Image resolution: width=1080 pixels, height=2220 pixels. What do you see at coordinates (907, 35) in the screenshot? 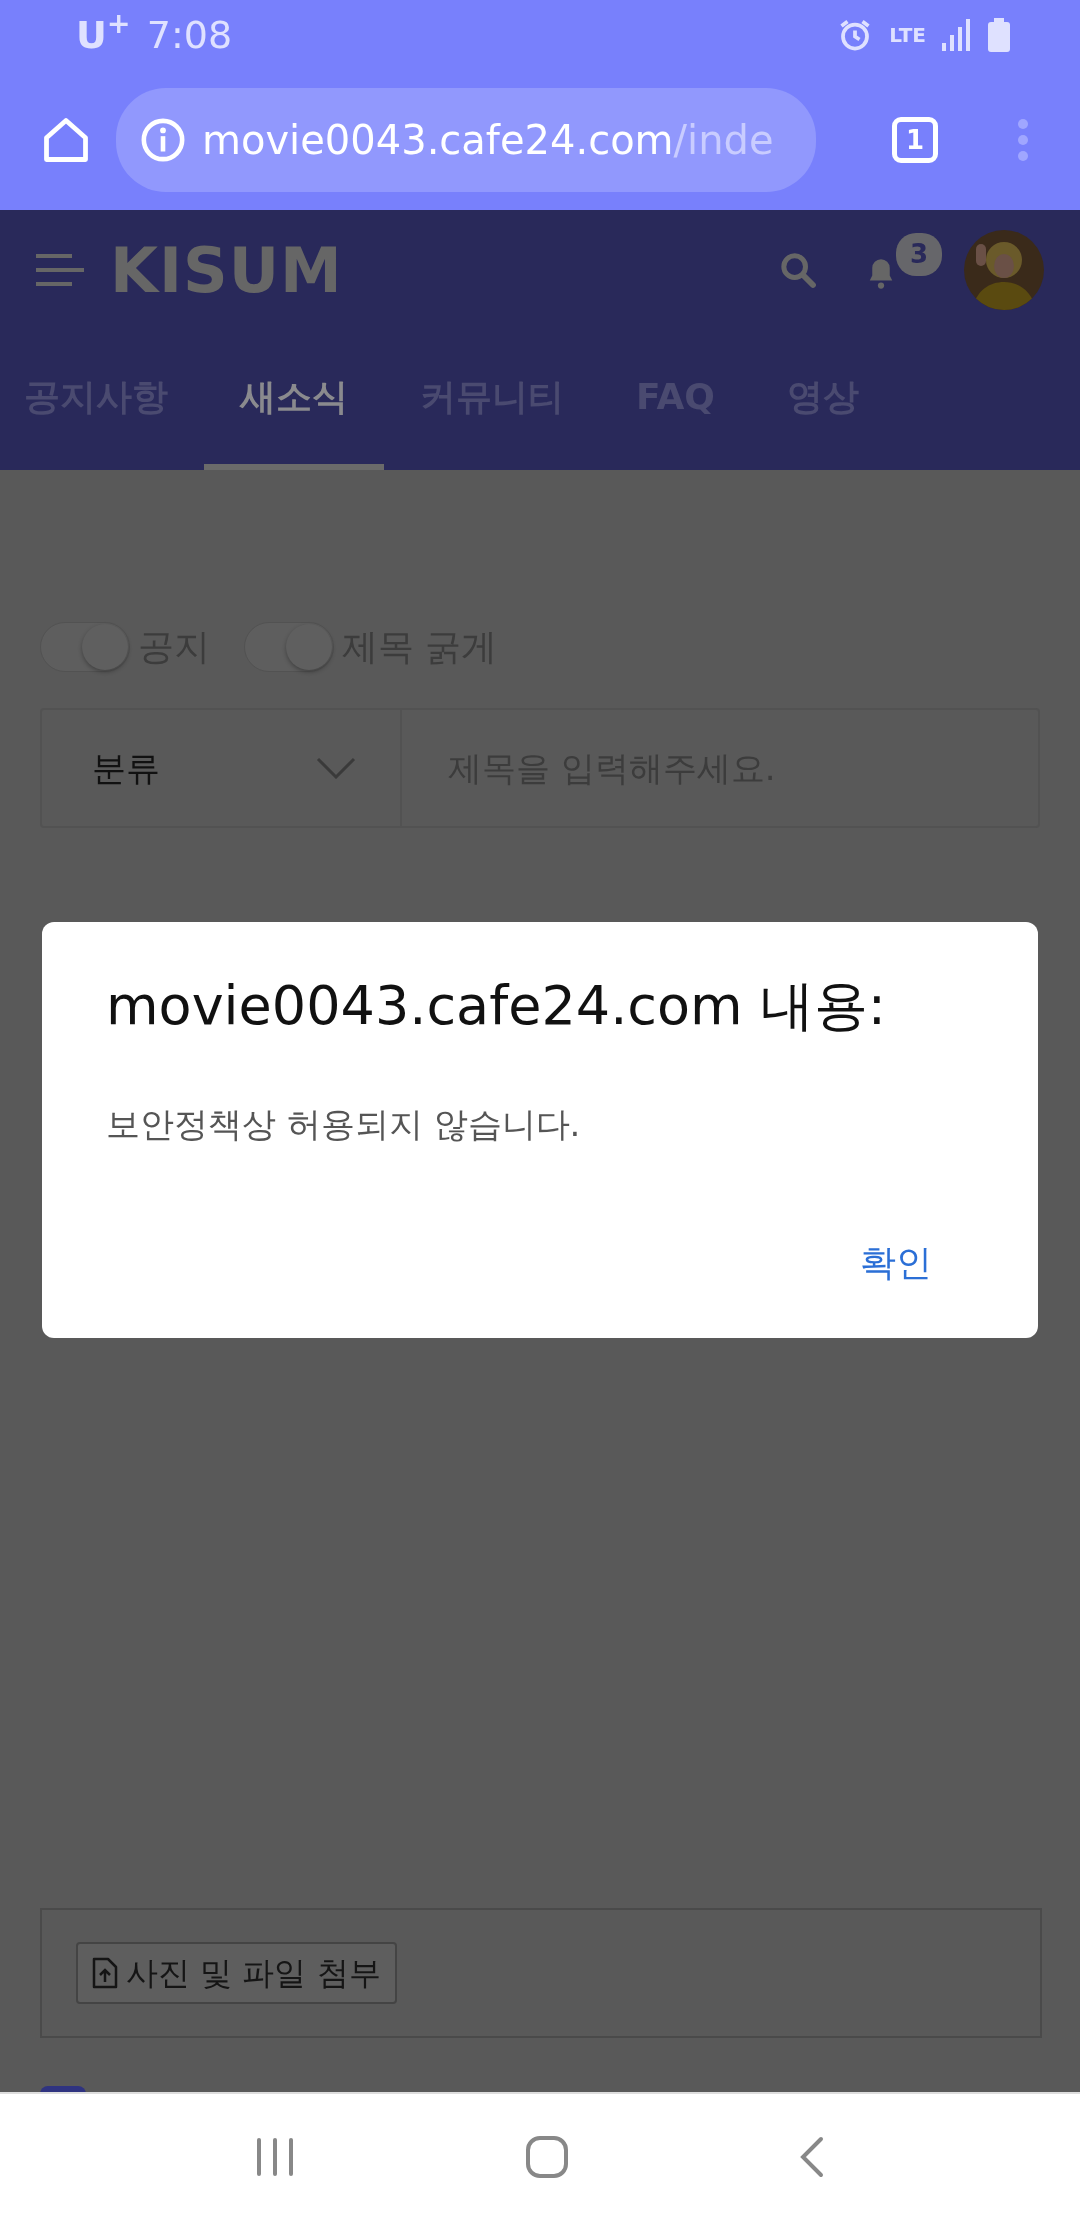
I see `network-type-label: LTE` at bounding box center [907, 35].